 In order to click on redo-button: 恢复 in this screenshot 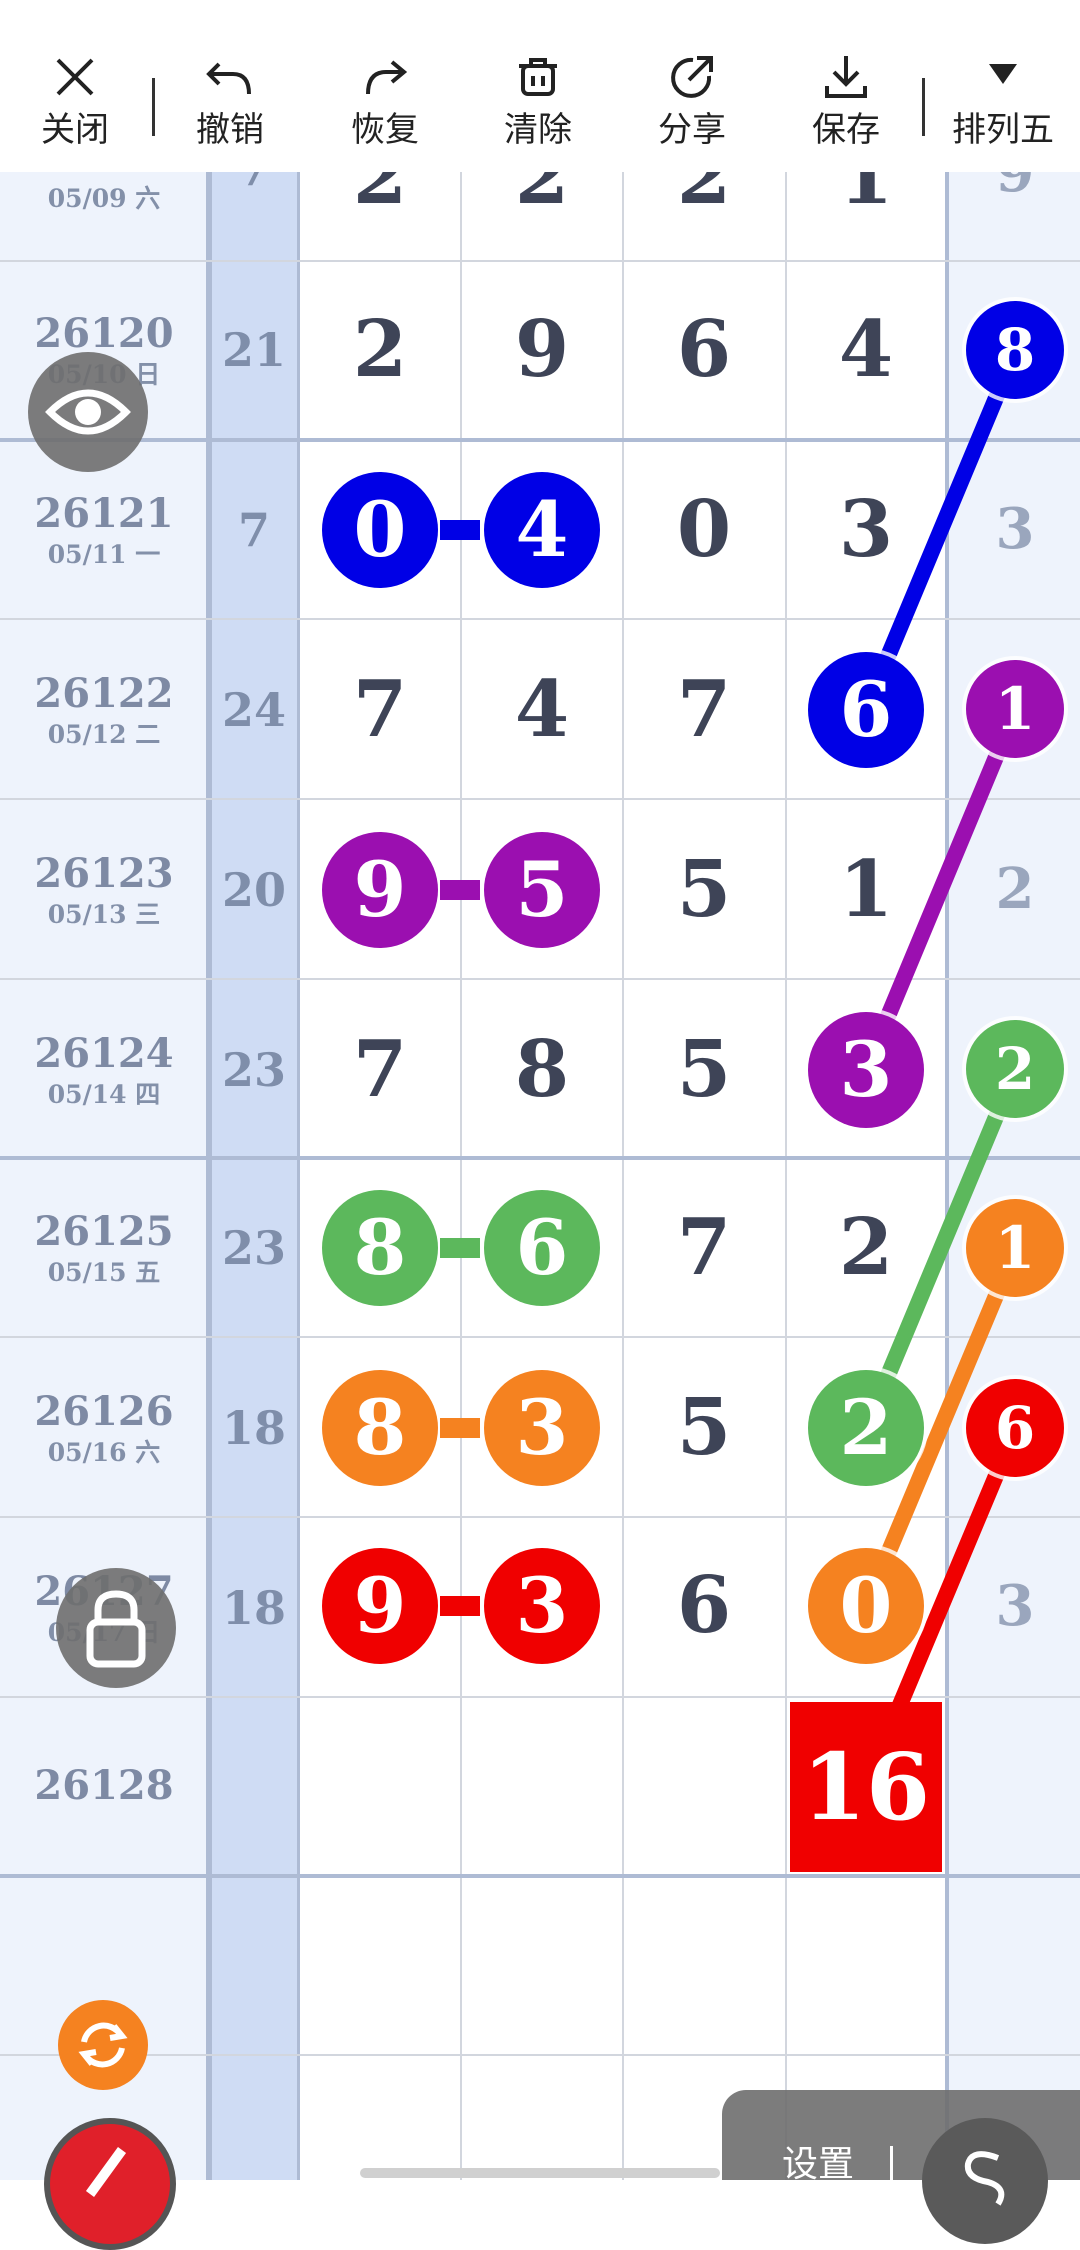, I will do `click(385, 100)`.